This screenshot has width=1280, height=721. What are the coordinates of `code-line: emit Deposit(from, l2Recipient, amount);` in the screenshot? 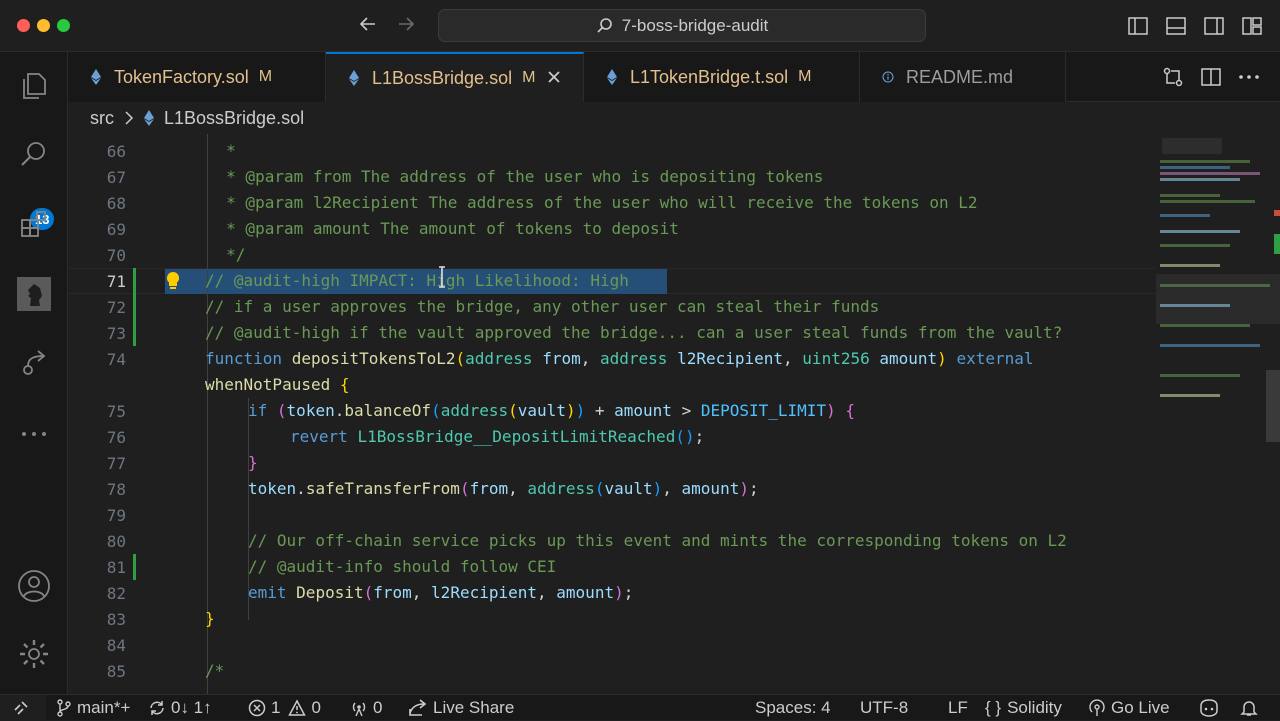 It's located at (441, 592).